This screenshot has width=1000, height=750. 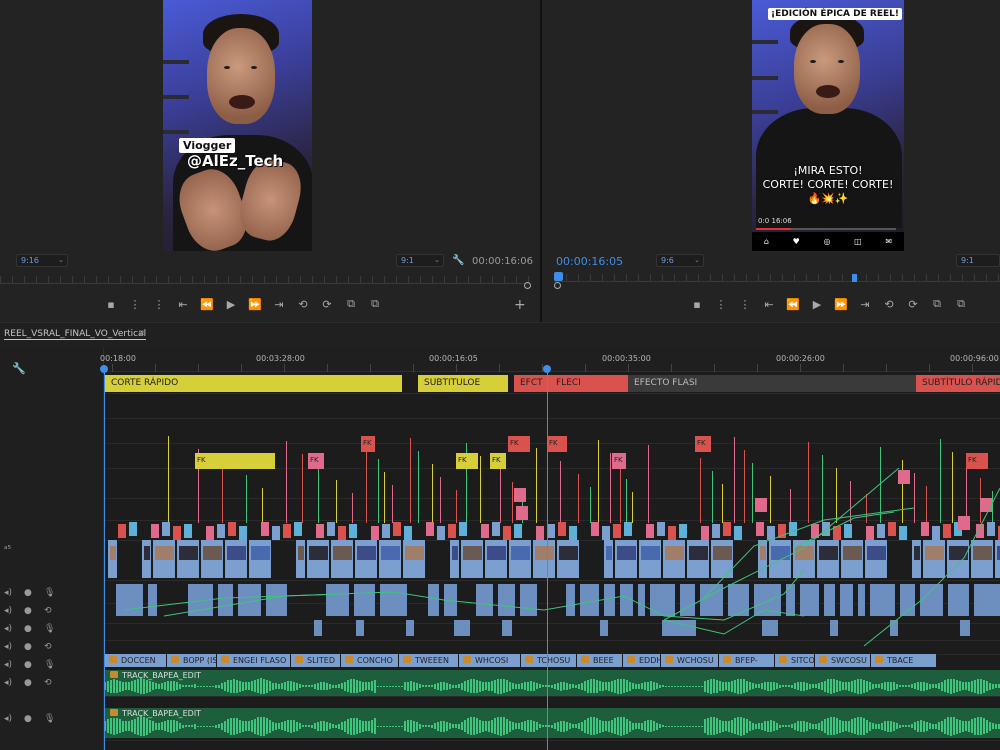 I want to click on audio-clip: TBACE, so click(x=904, y=660).